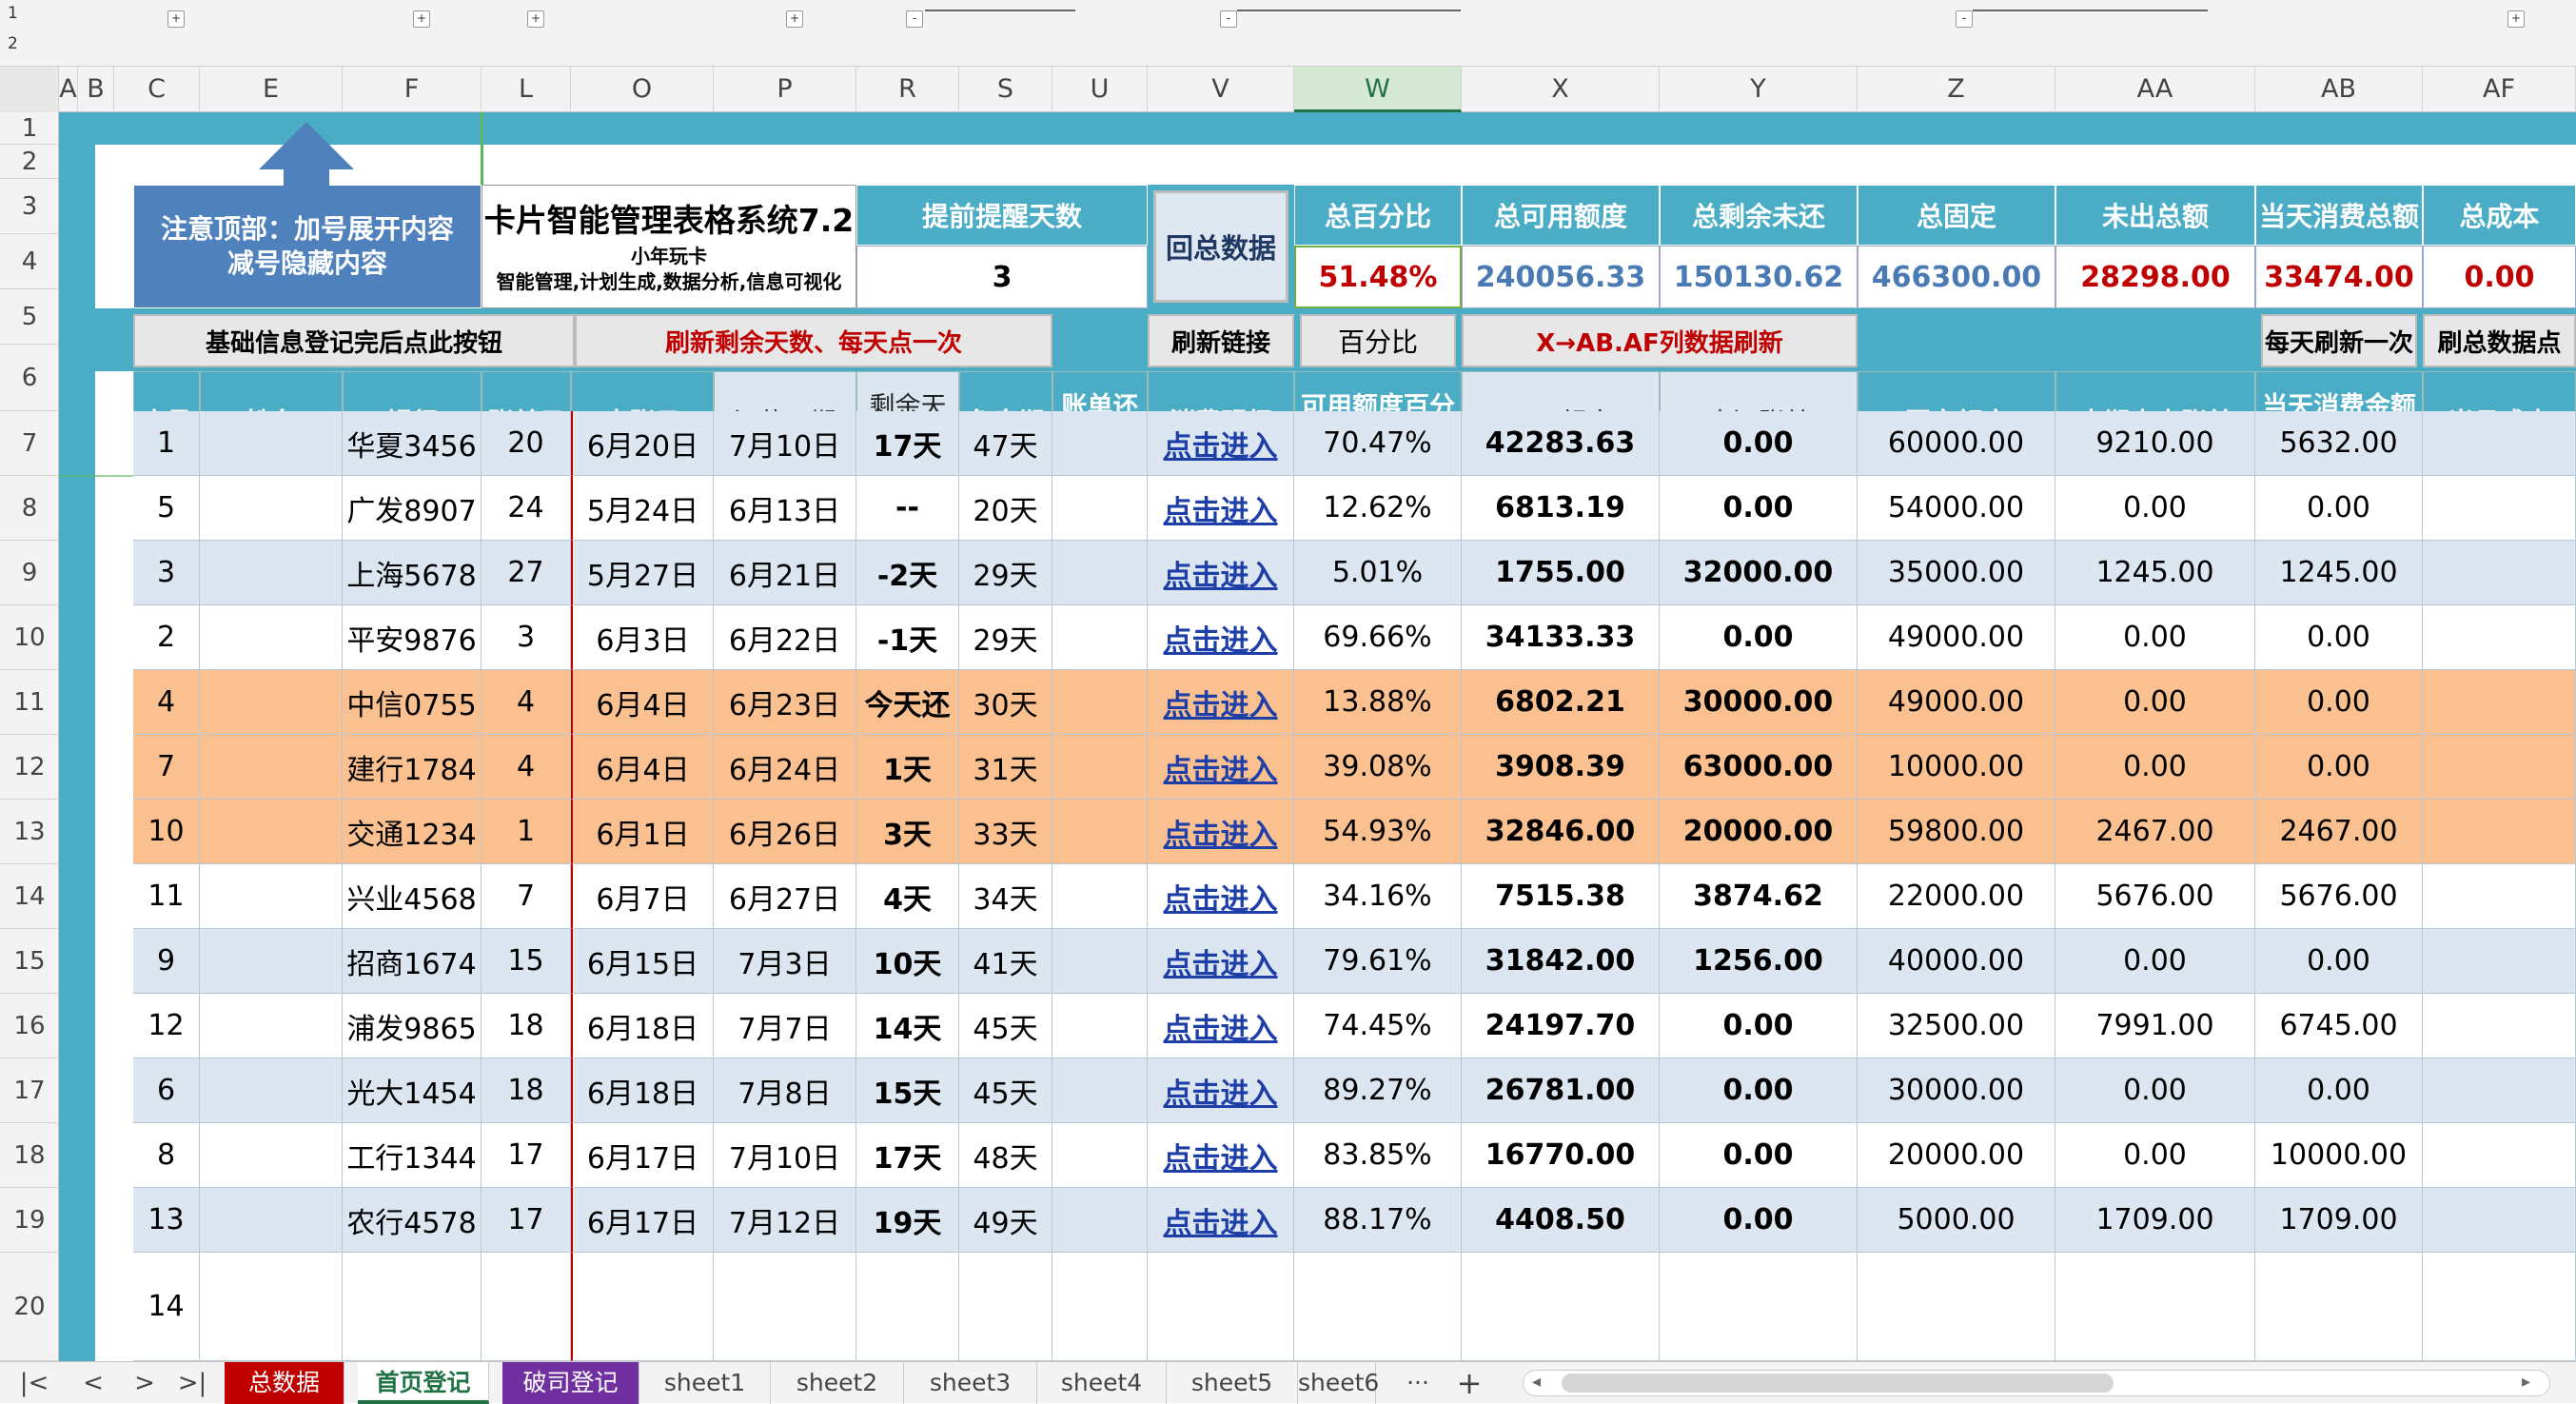  I want to click on sheet-tab-1: 总数据, so click(284, 1383).